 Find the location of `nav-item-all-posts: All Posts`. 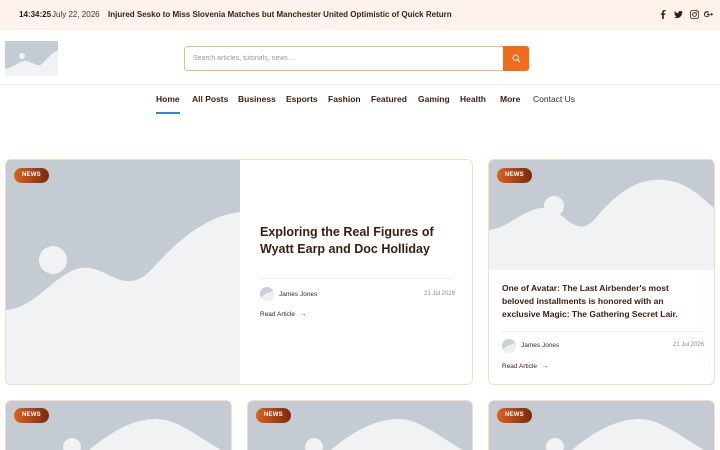

nav-item-all-posts: All Posts is located at coordinates (210, 99).